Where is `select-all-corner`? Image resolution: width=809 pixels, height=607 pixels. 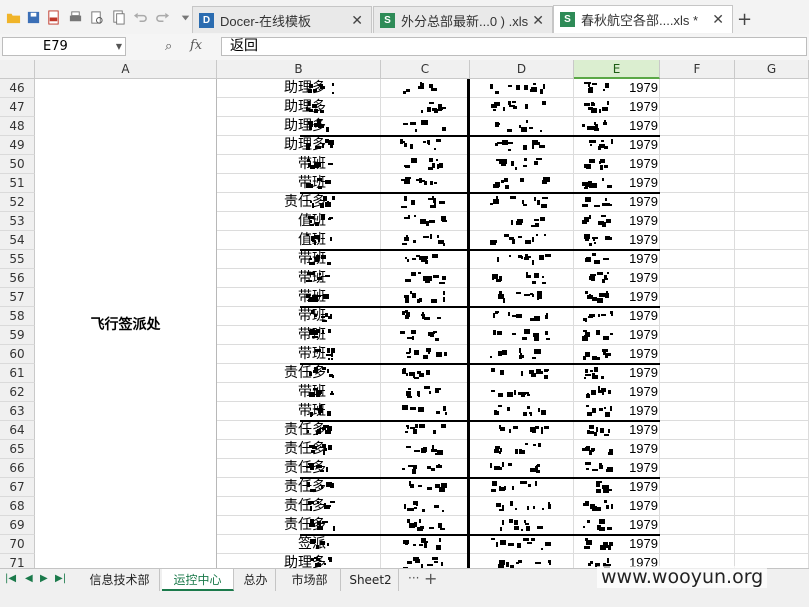 select-all-corner is located at coordinates (17, 69).